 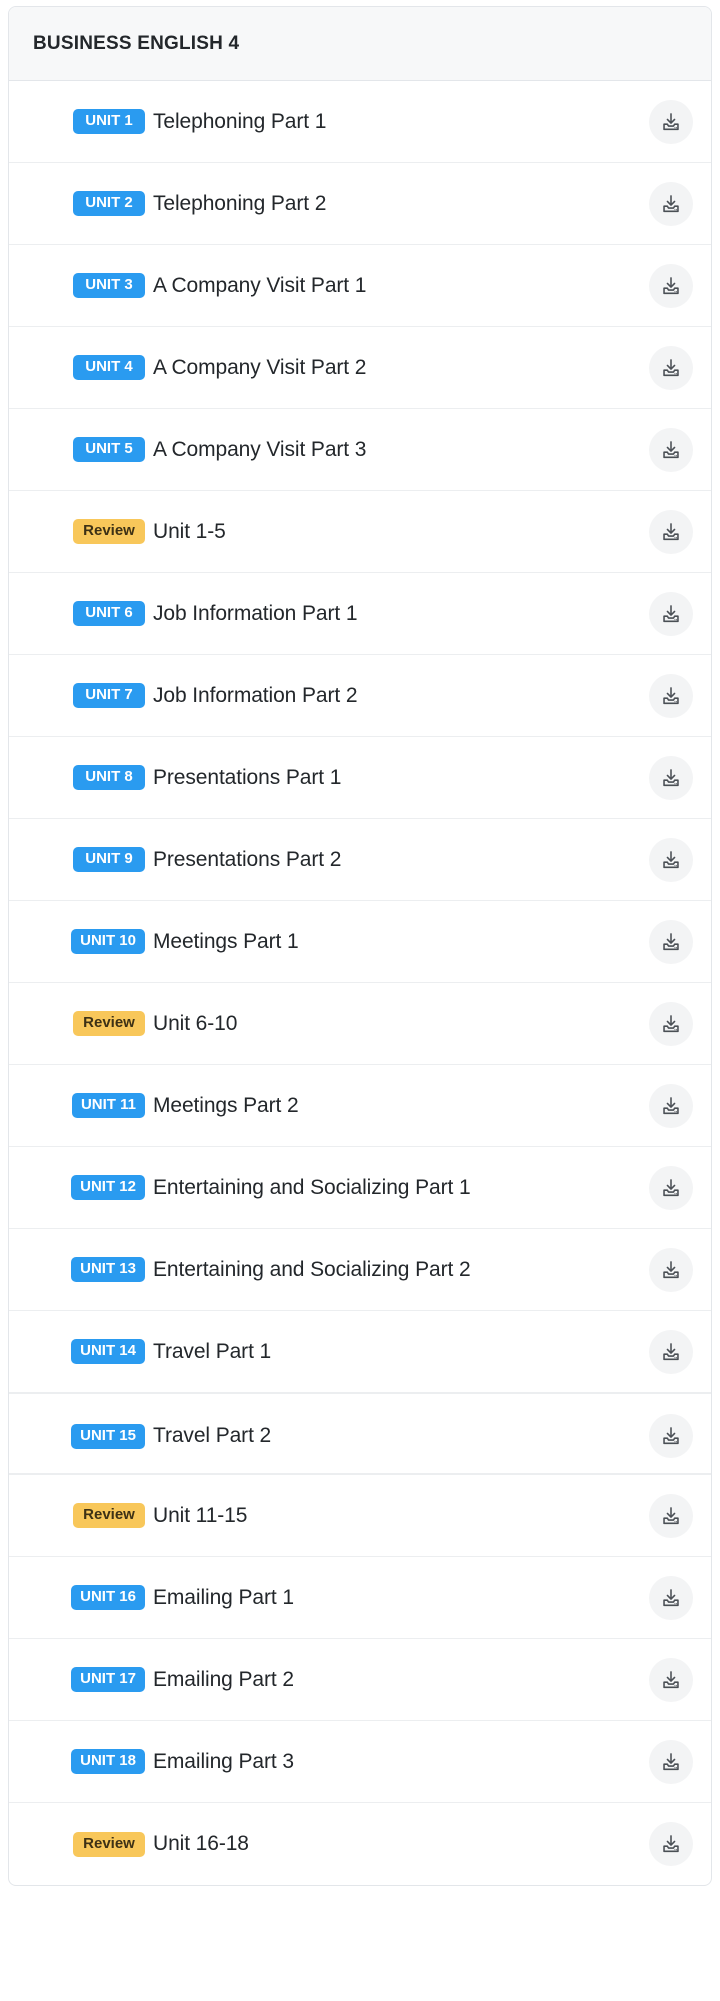 I want to click on unit-row-text: UNIT 4 A Company Visit Part 2, so click(x=333, y=368).